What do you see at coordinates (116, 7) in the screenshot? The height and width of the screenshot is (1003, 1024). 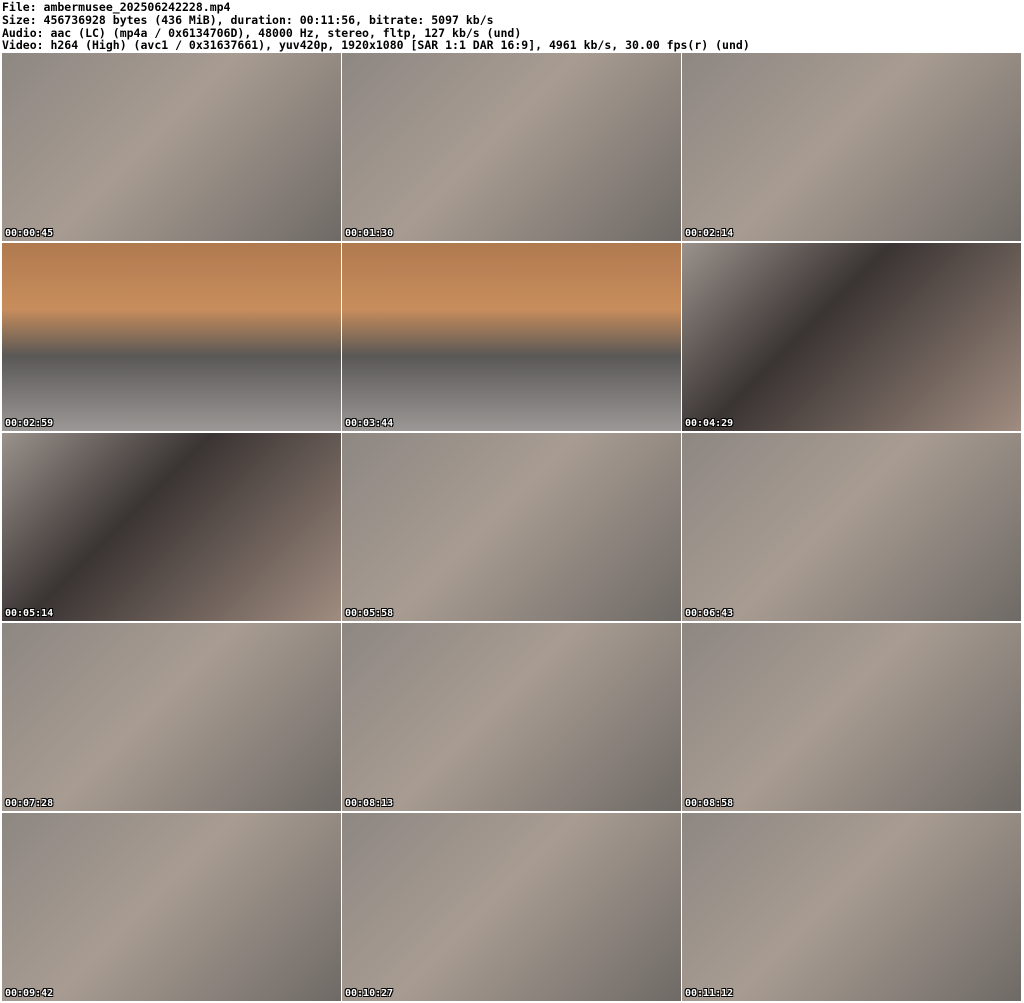 I see `file-name: File: ambermusee_202506242228.mp4` at bounding box center [116, 7].